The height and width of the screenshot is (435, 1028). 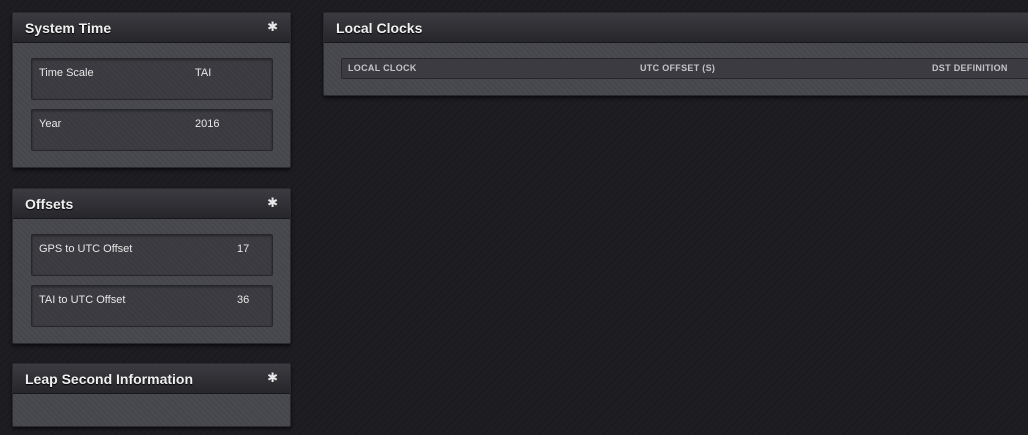 What do you see at coordinates (379, 28) in the screenshot?
I see `local-clocks-title: Local Clocks` at bounding box center [379, 28].